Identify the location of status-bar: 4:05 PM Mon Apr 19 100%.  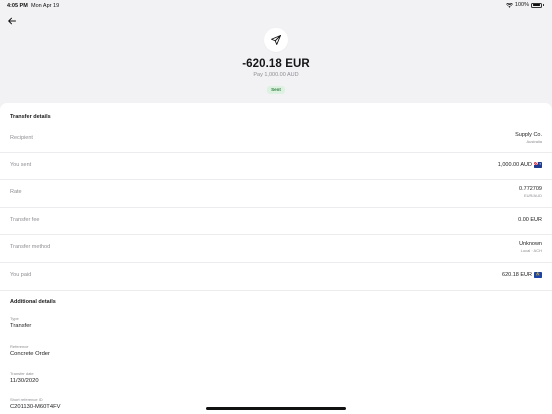
(276, 6).